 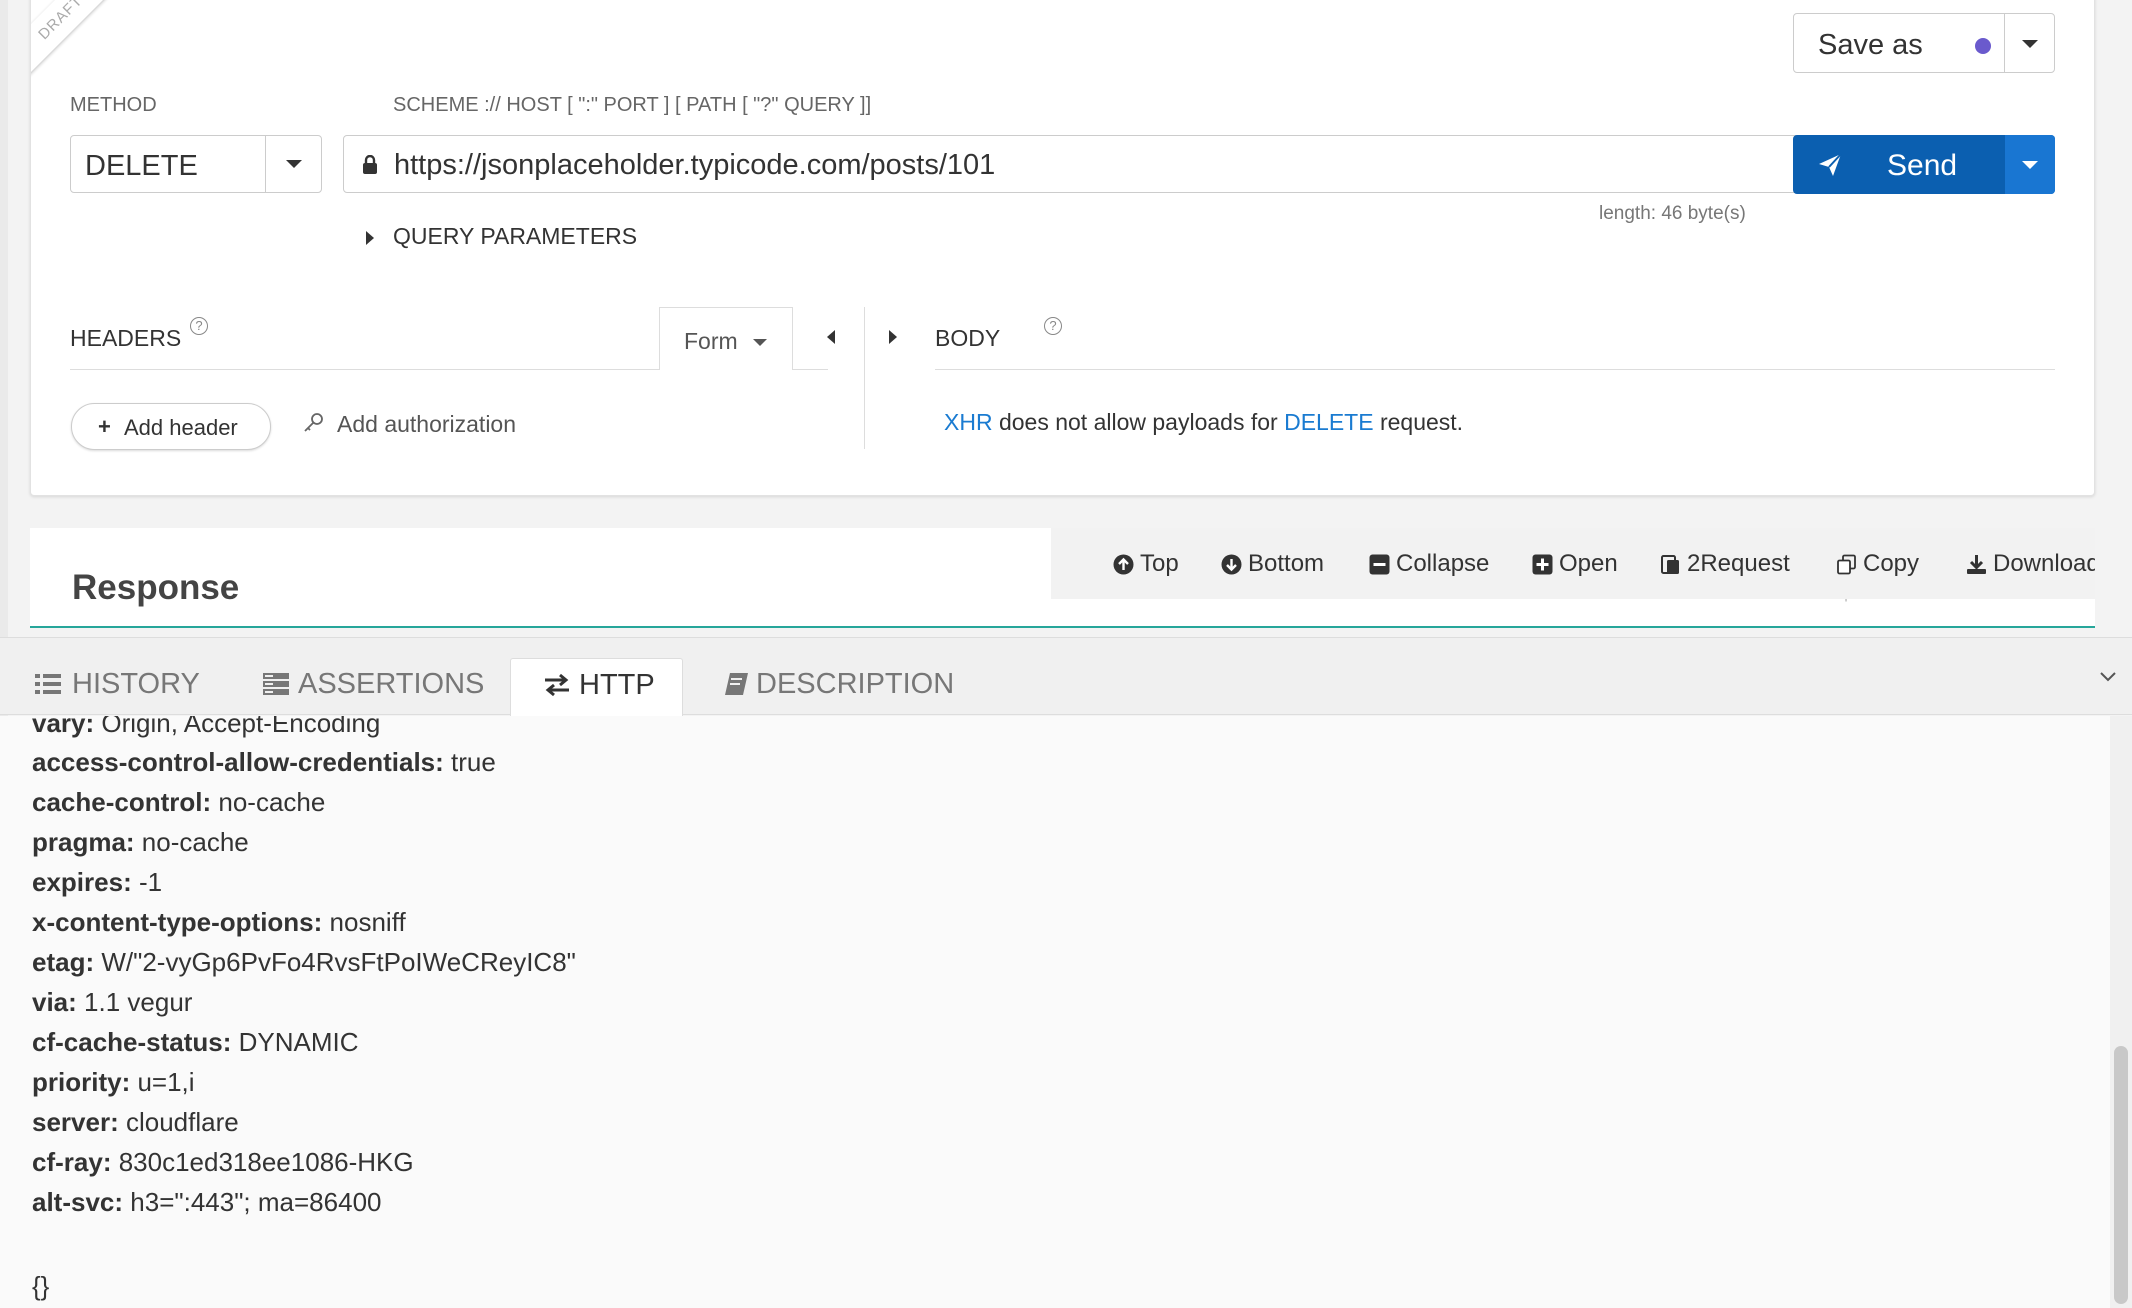 I want to click on copy-icon, so click(x=1846, y=564).